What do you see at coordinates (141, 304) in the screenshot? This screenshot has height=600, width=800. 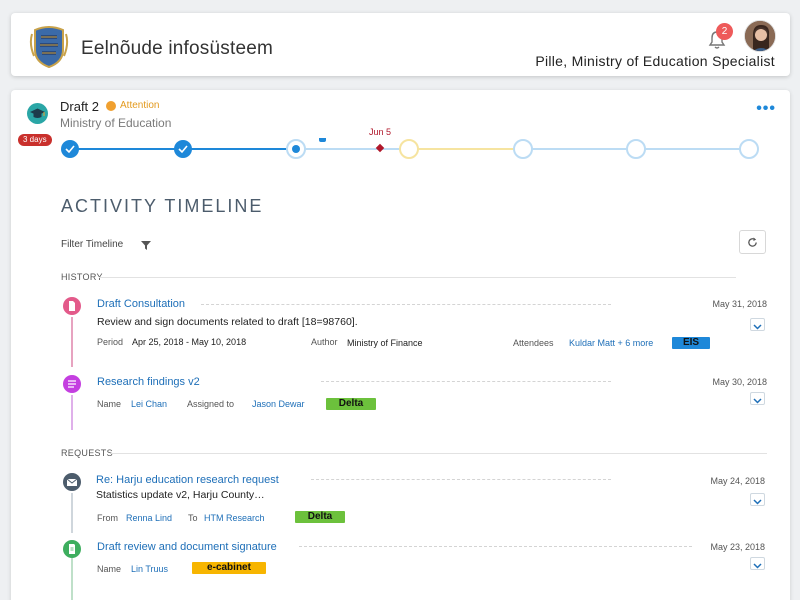 I see `history-item-title: Draft Consultation` at bounding box center [141, 304].